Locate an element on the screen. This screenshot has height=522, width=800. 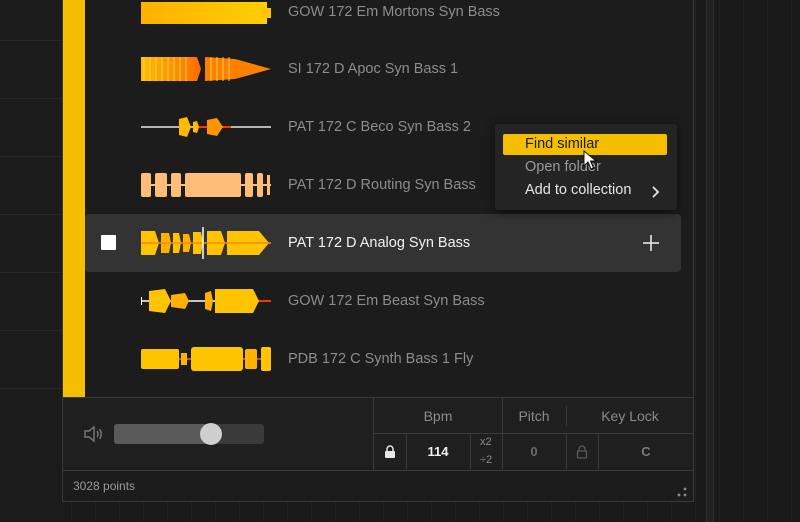
bpm-value: 114 is located at coordinates (438, 452).